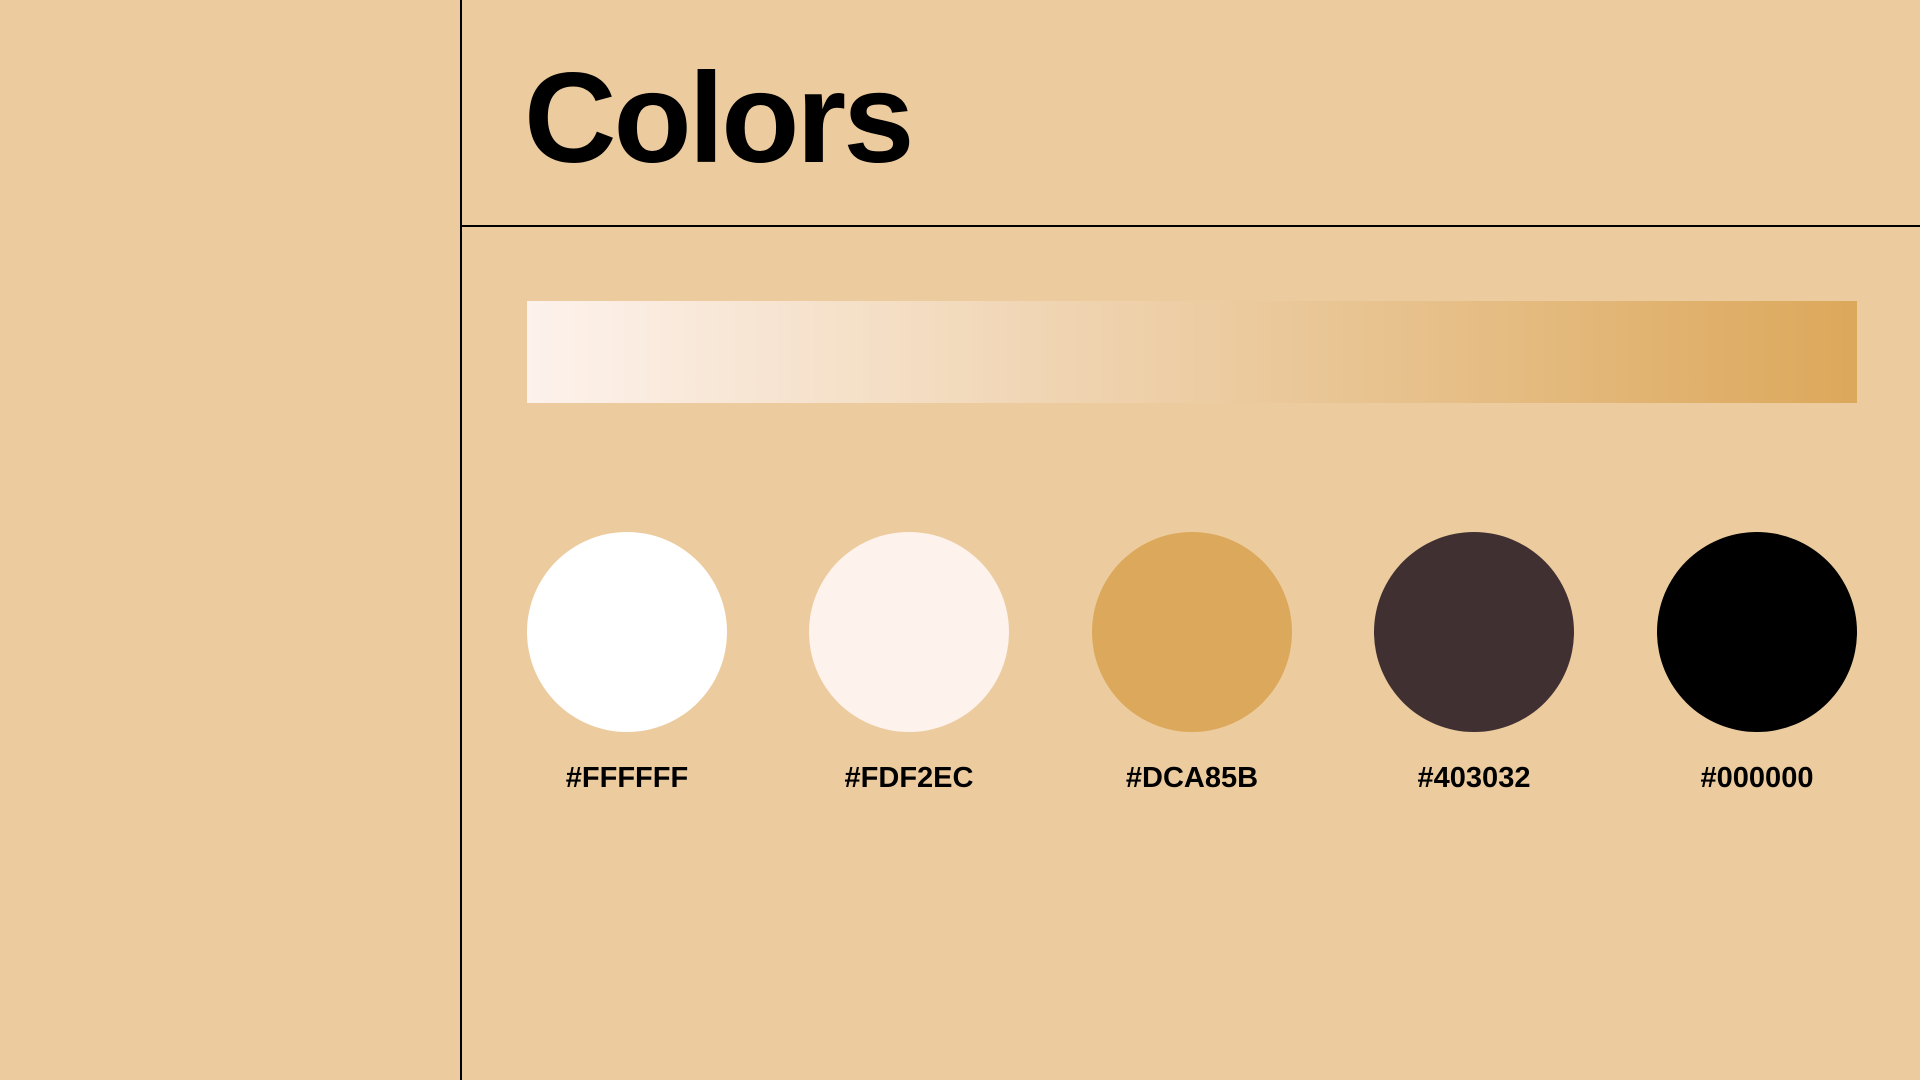  I want to click on color-hex-label: #FDF2EC, so click(909, 778).